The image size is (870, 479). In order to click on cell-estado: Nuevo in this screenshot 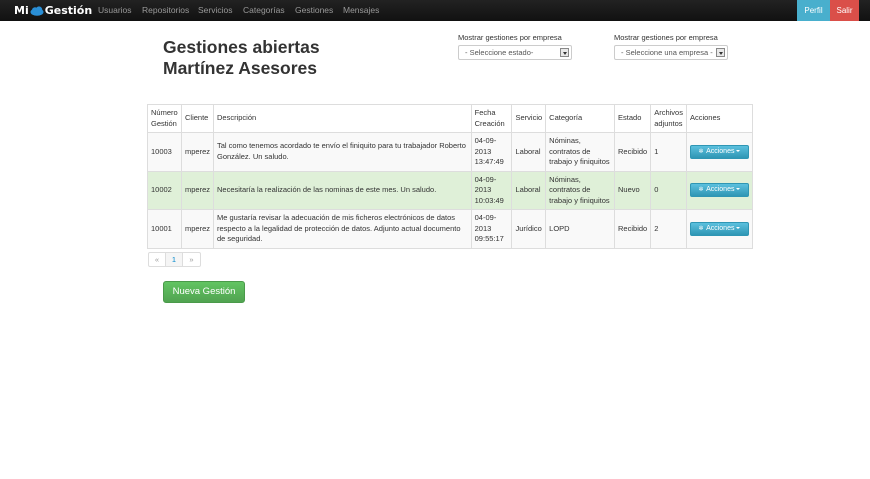, I will do `click(633, 190)`.